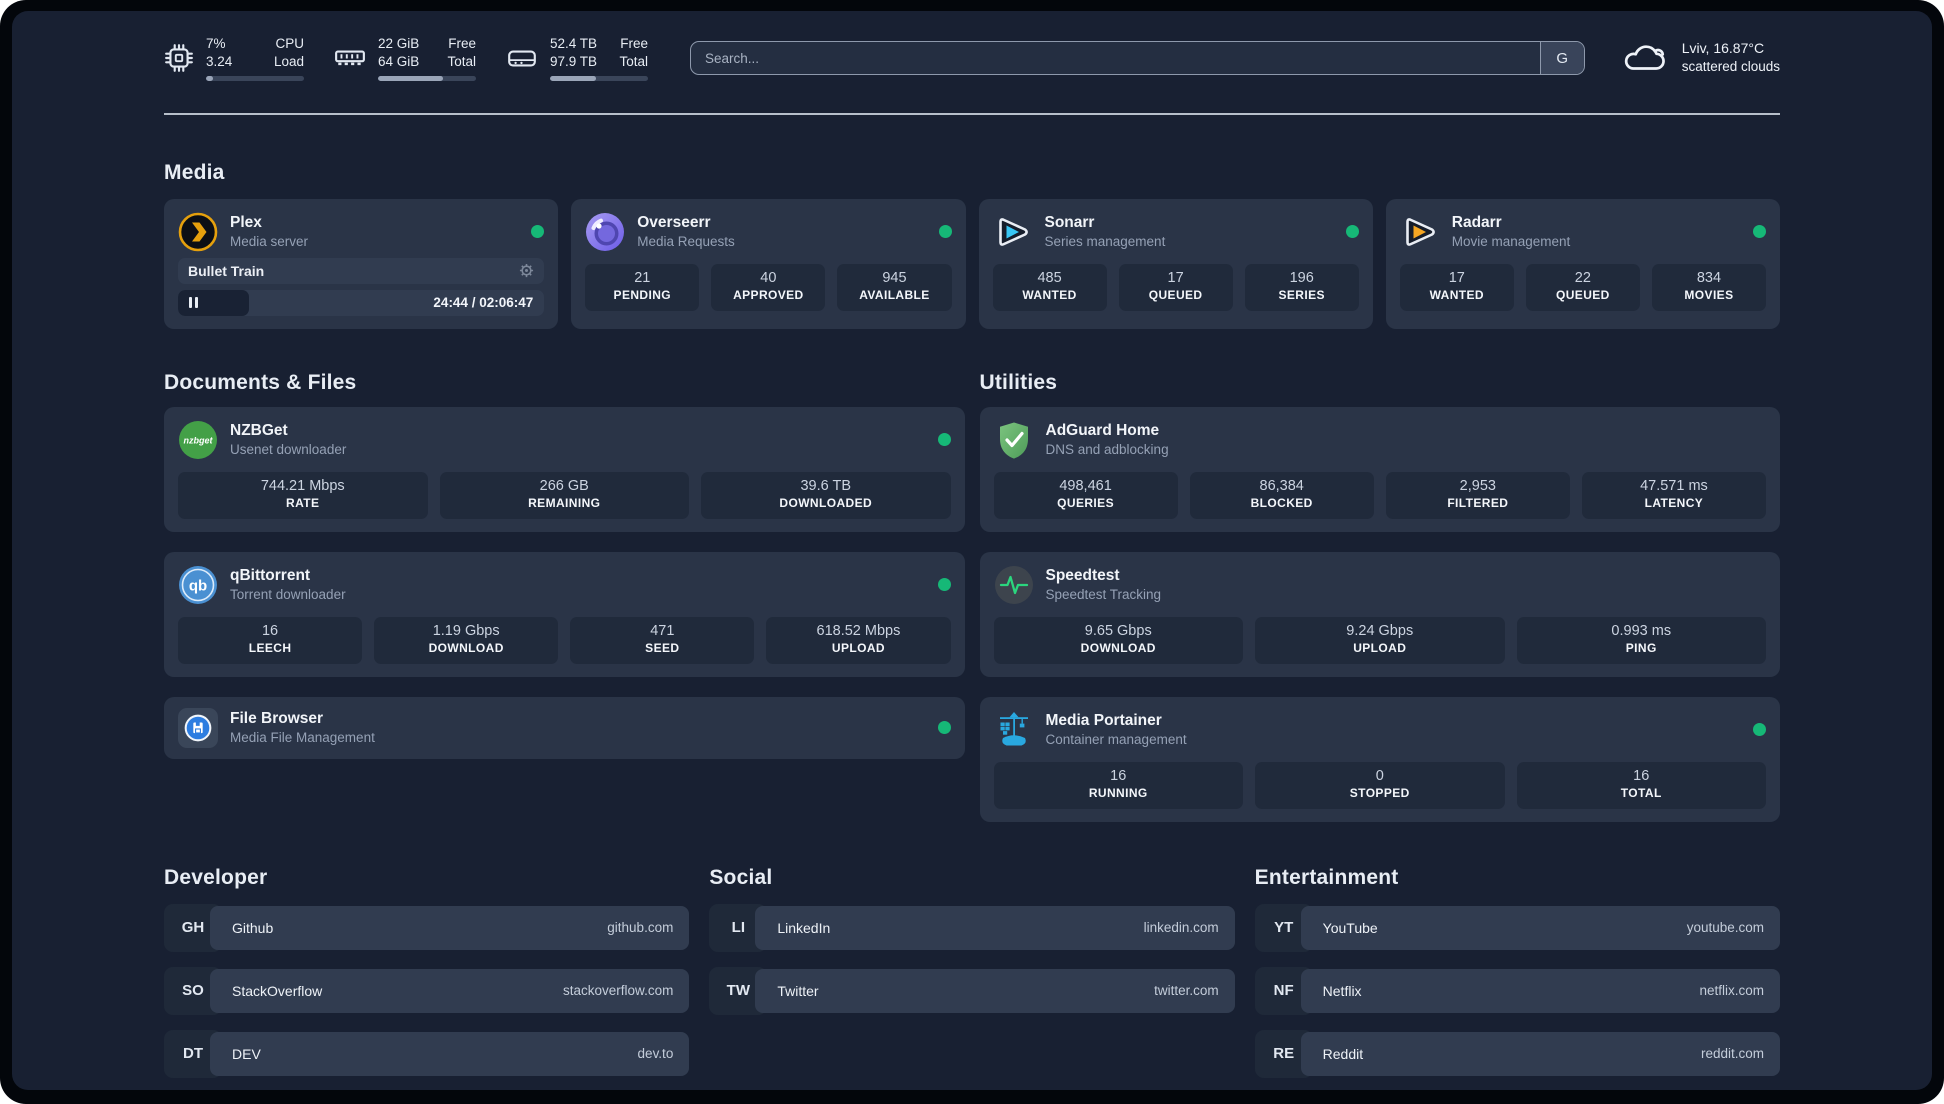 This screenshot has height=1104, width=1944. Describe the element at coordinates (1476, 222) in the screenshot. I see `card-title: Radarr` at that location.